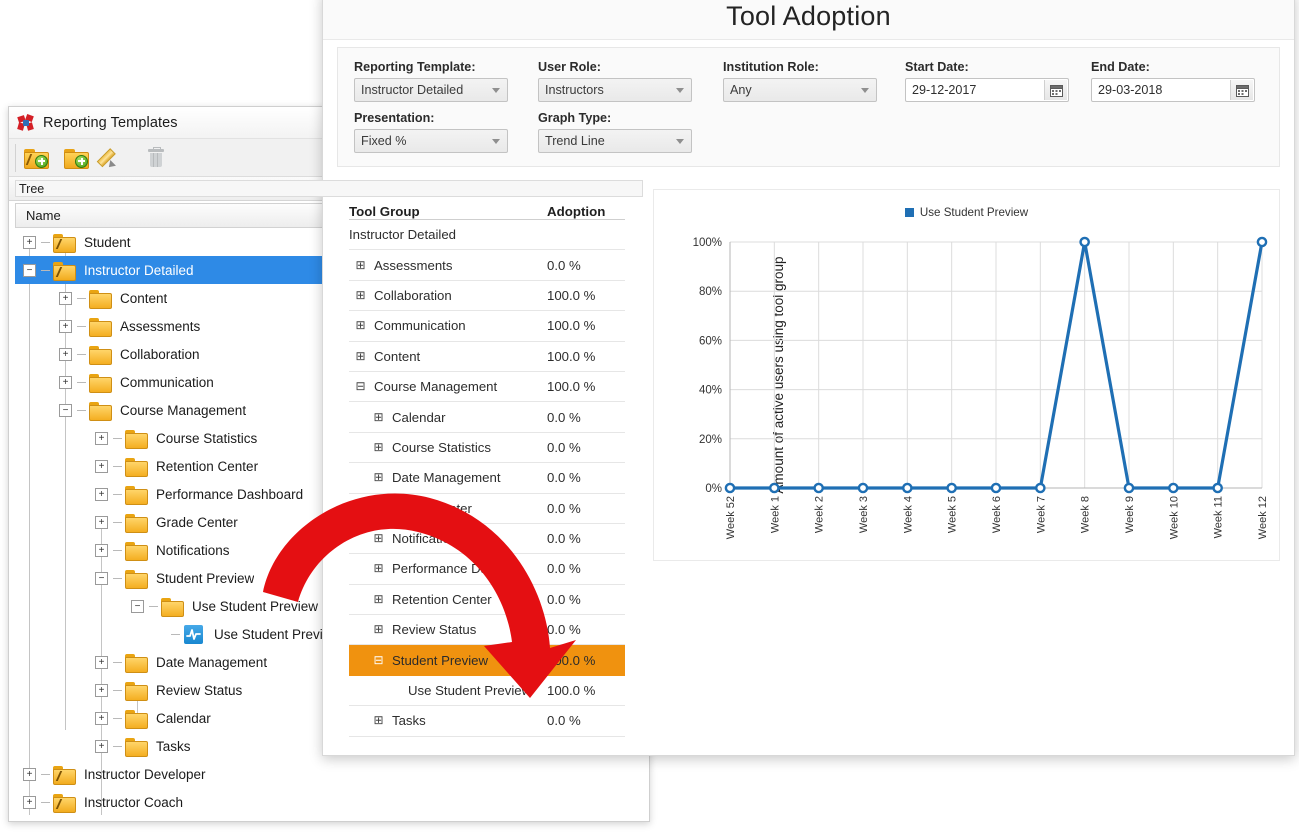 This screenshot has width=1299, height=833. Describe the element at coordinates (615, 90) in the screenshot. I see `user-role-select: Instructors` at that location.